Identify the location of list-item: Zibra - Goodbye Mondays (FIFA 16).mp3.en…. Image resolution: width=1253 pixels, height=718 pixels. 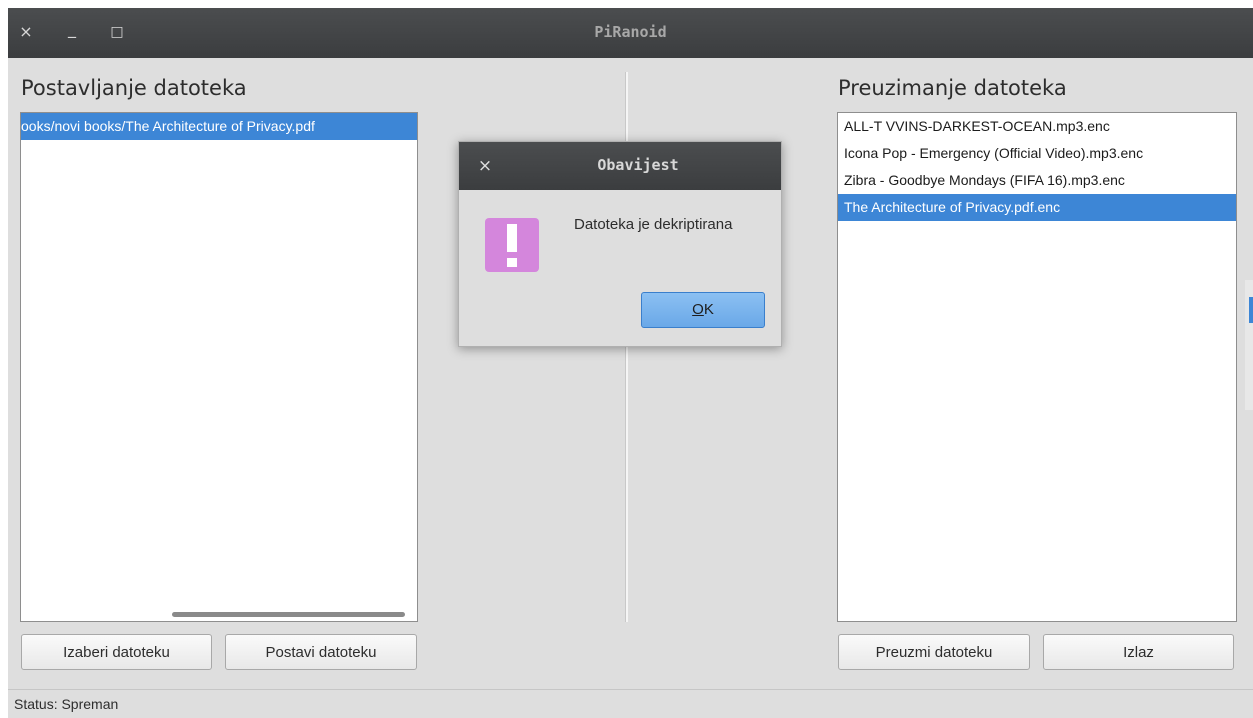
(1037, 180).